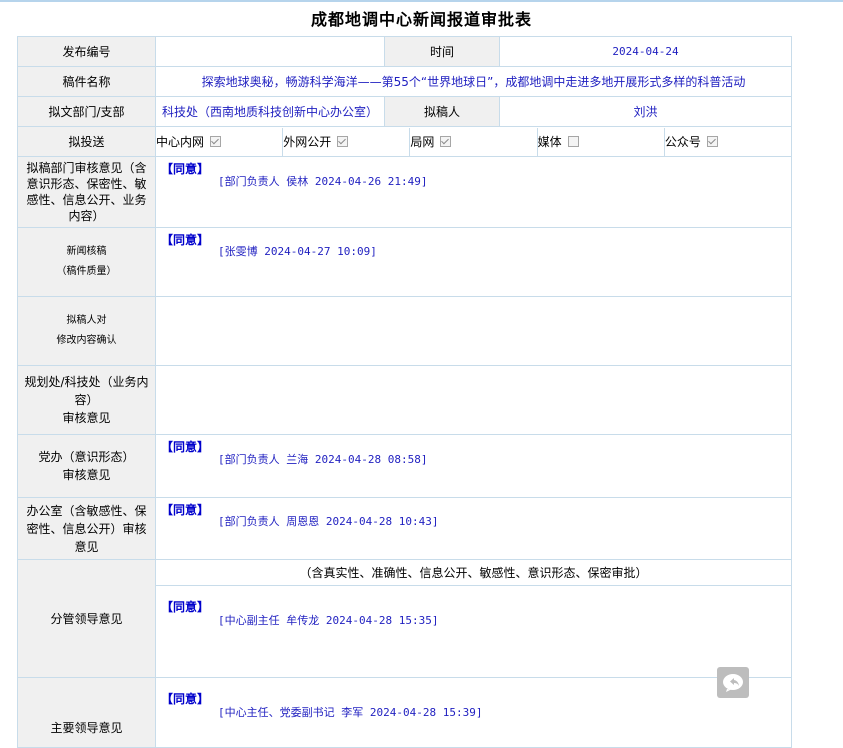  I want to click on signature: [部门负责人 兰海 2024-04-28 08:58], so click(323, 459).